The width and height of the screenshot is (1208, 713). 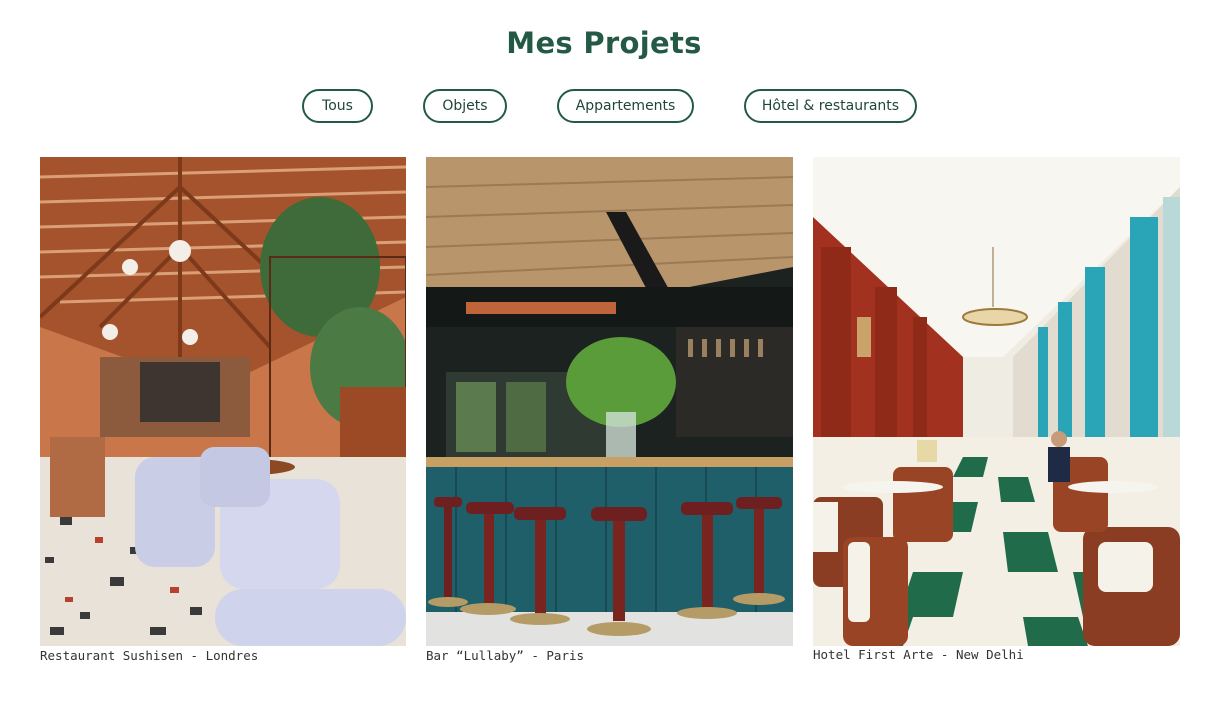 What do you see at coordinates (604, 43) in the screenshot?
I see `page-title: Mes Projets` at bounding box center [604, 43].